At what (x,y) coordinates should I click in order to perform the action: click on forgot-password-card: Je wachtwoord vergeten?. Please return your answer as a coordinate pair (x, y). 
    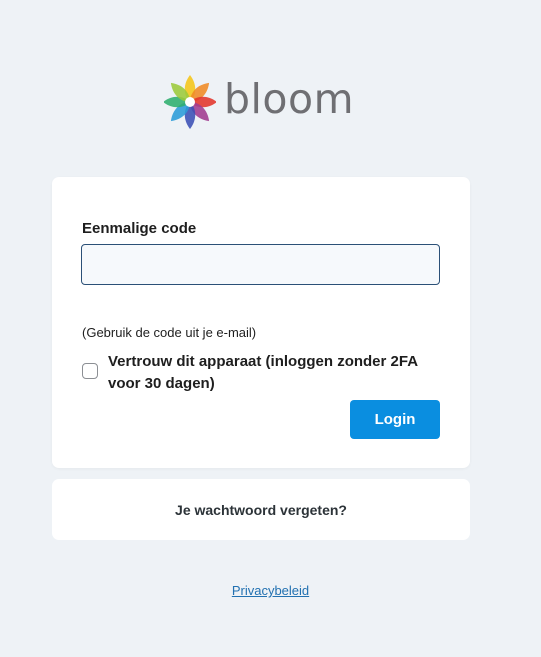
    Looking at the image, I should click on (261, 509).